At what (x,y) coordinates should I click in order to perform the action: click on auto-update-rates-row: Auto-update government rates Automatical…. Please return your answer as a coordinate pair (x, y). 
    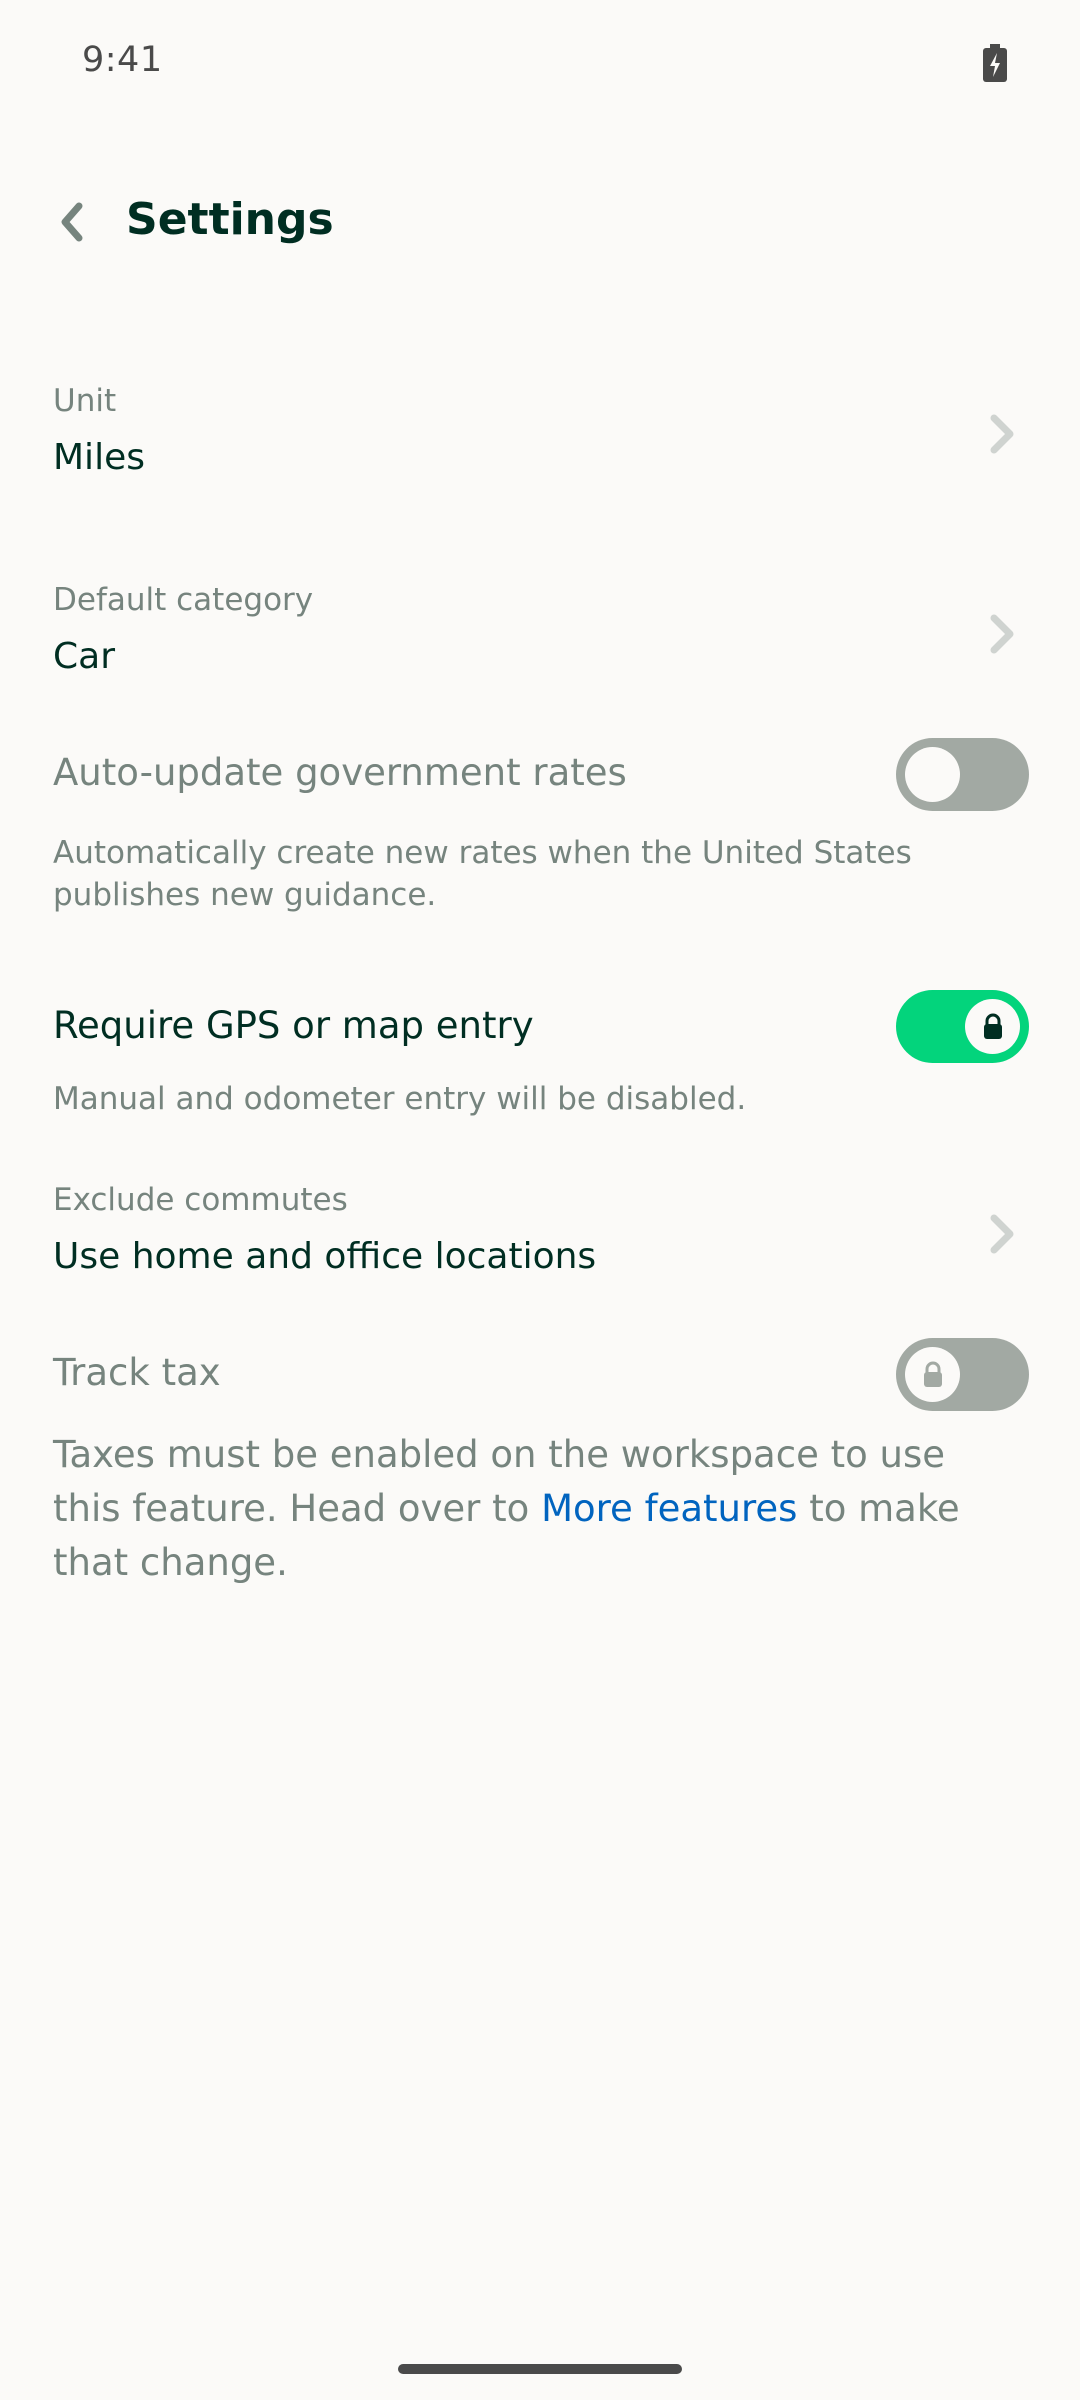
    Looking at the image, I should click on (540, 830).